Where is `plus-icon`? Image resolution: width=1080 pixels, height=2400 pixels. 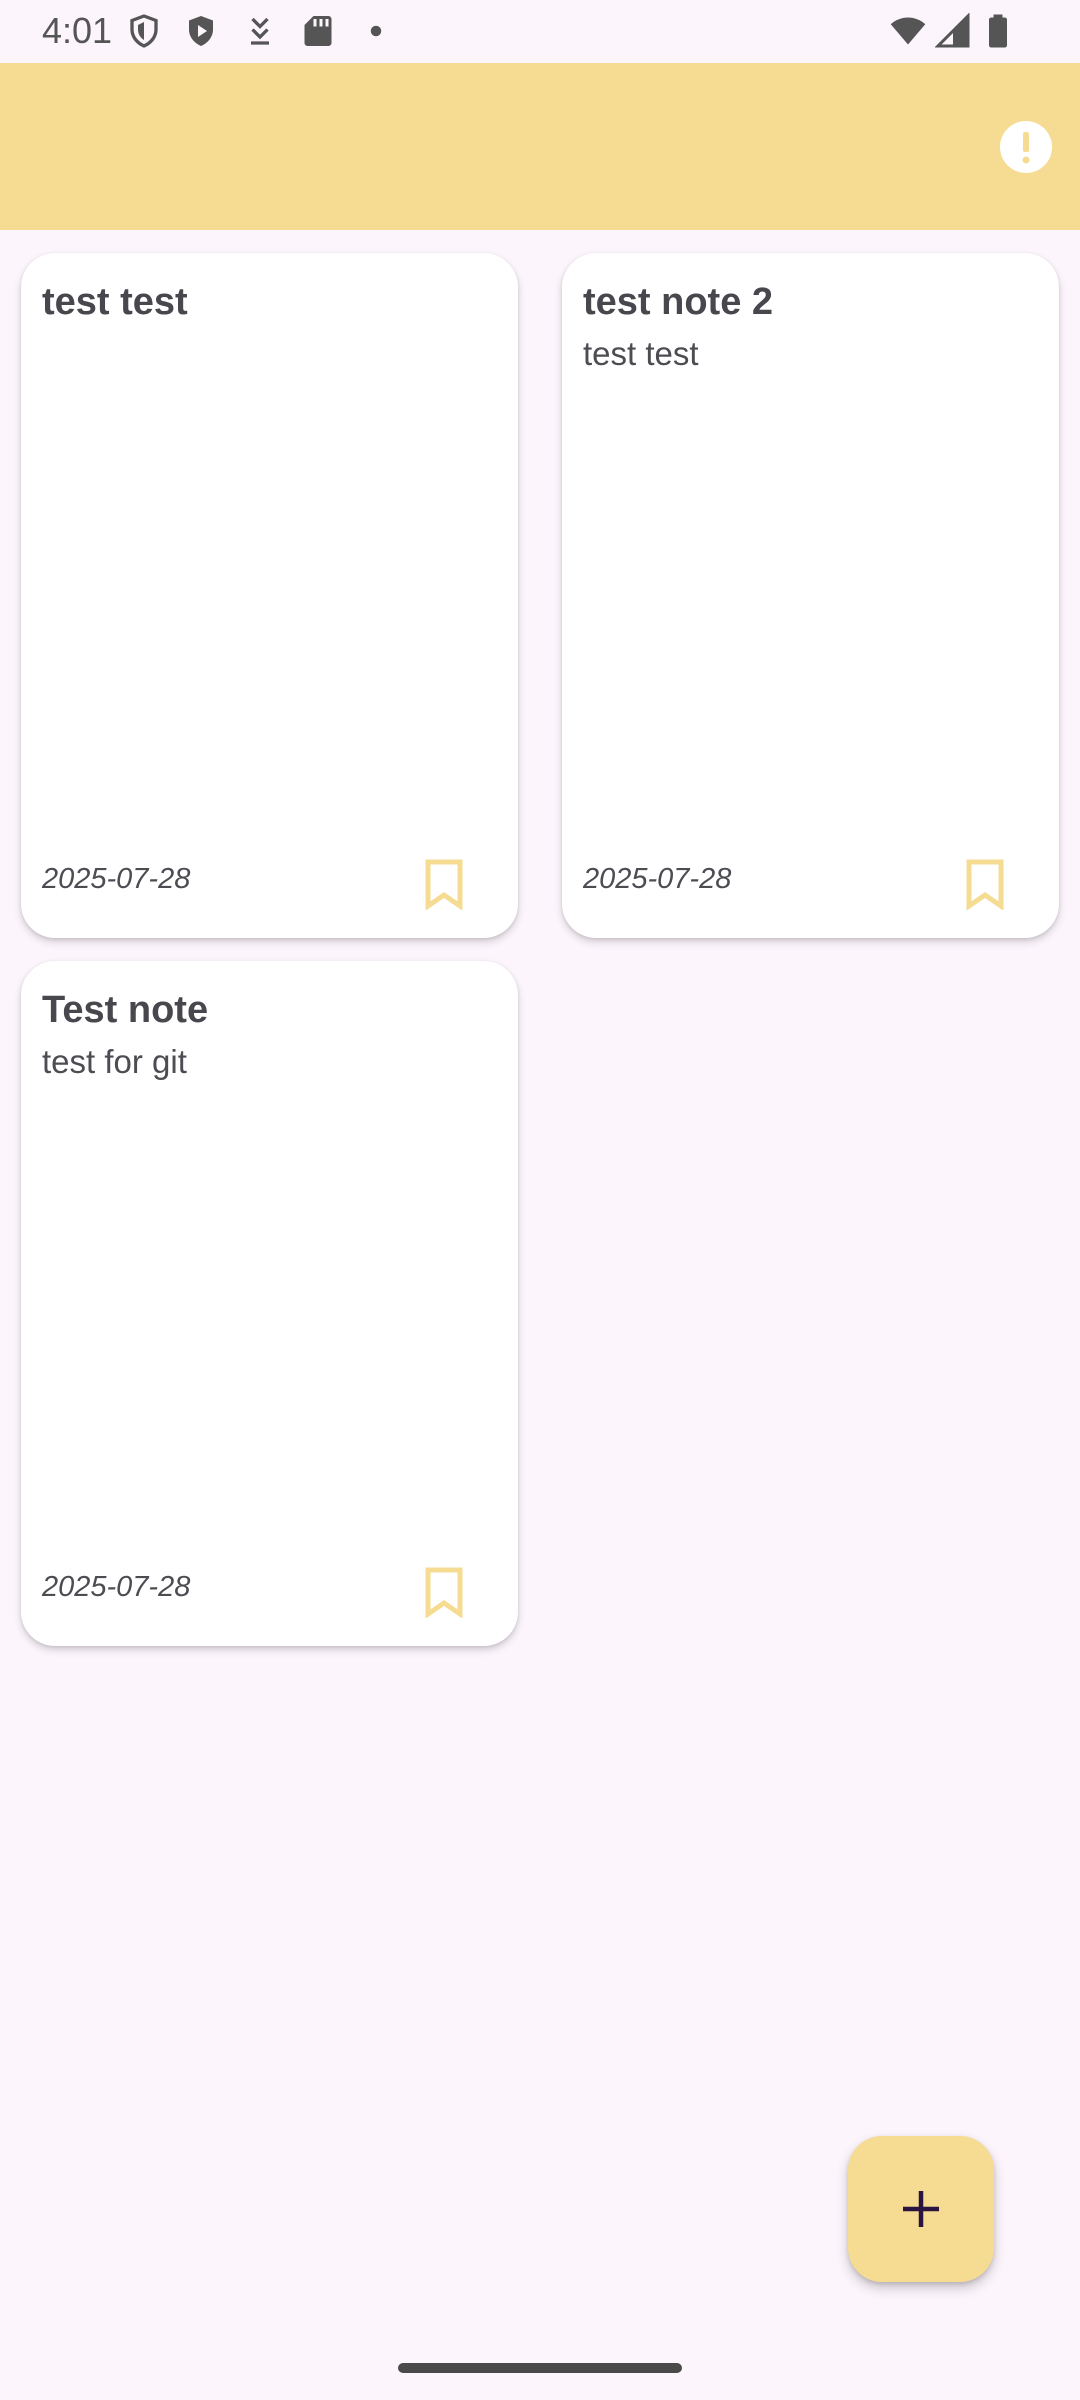
plus-icon is located at coordinates (921, 2209).